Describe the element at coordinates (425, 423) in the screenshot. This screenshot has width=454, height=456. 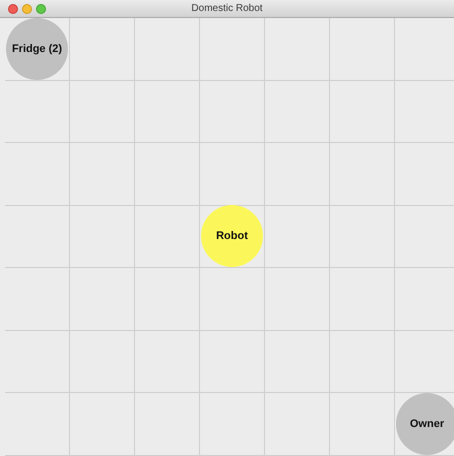
I see `agent-node: Owner` at that location.